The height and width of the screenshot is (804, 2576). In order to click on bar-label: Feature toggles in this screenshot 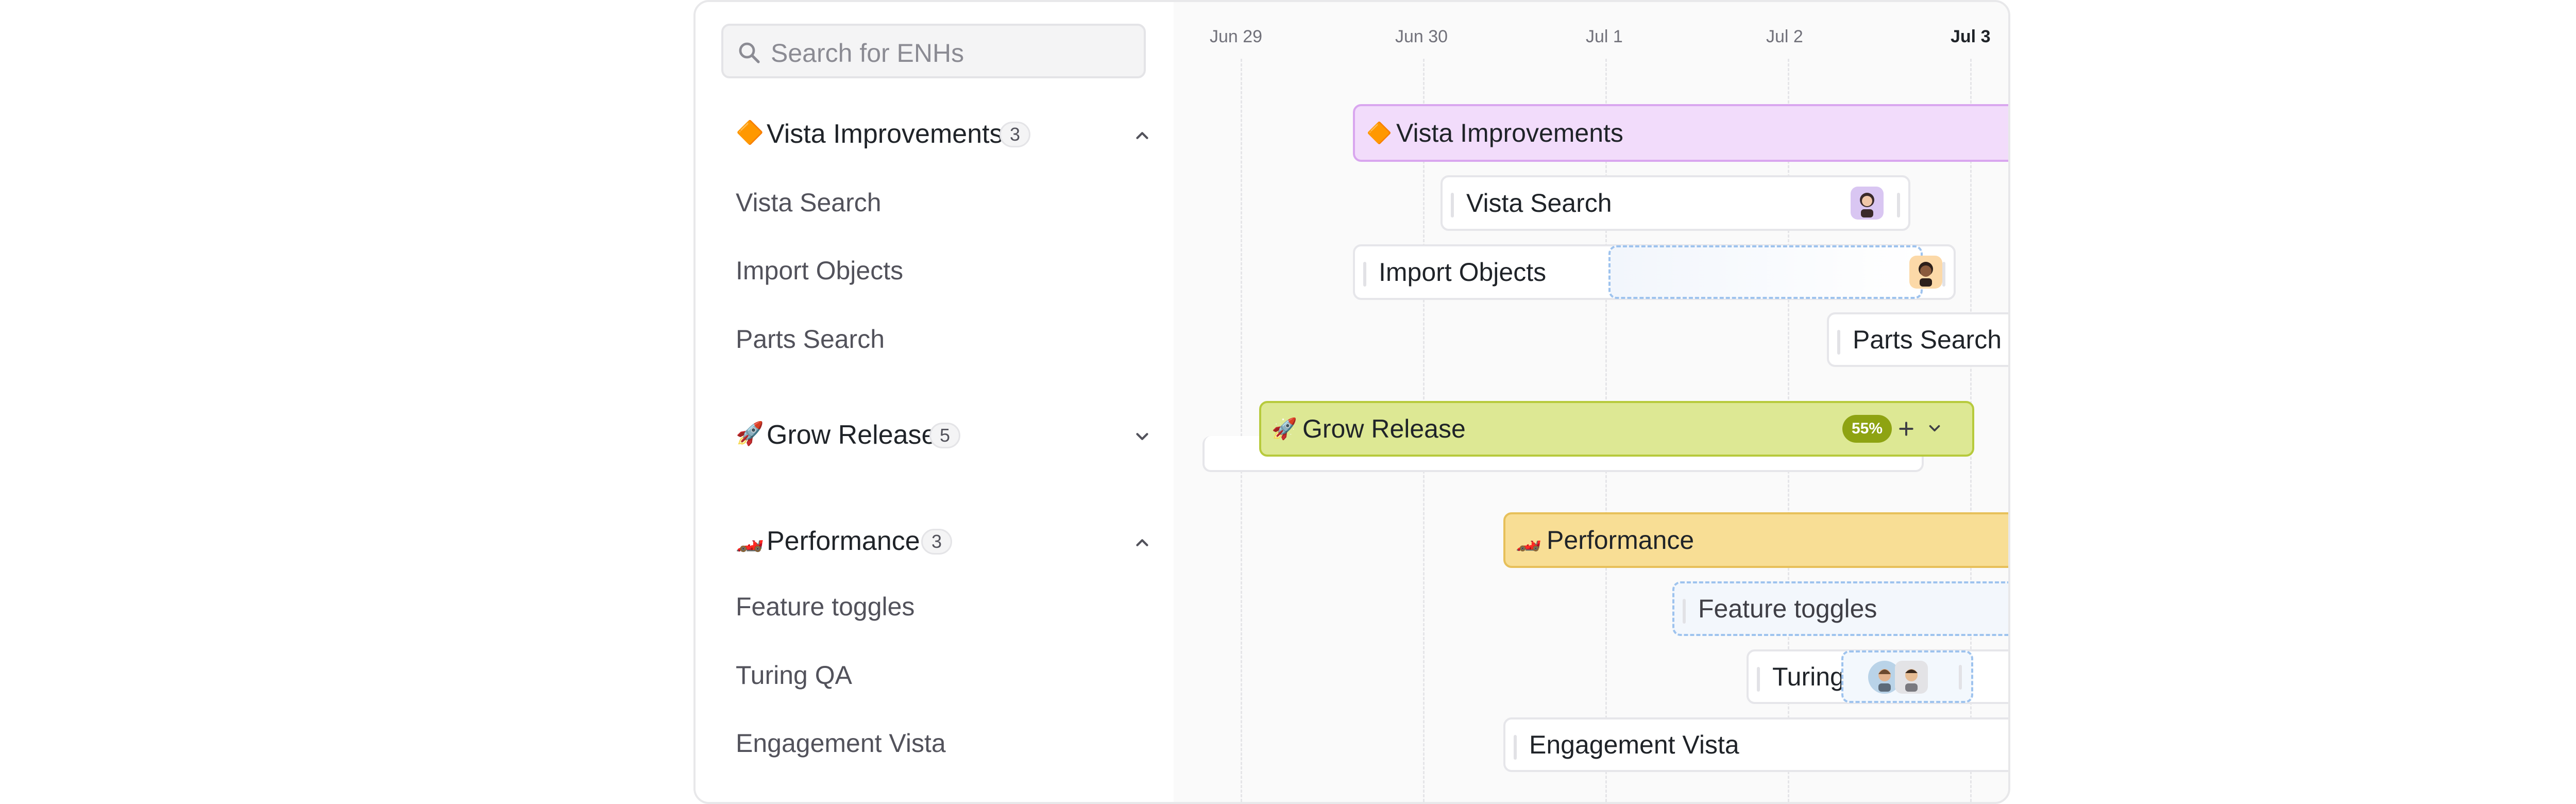, I will do `click(1787, 608)`.